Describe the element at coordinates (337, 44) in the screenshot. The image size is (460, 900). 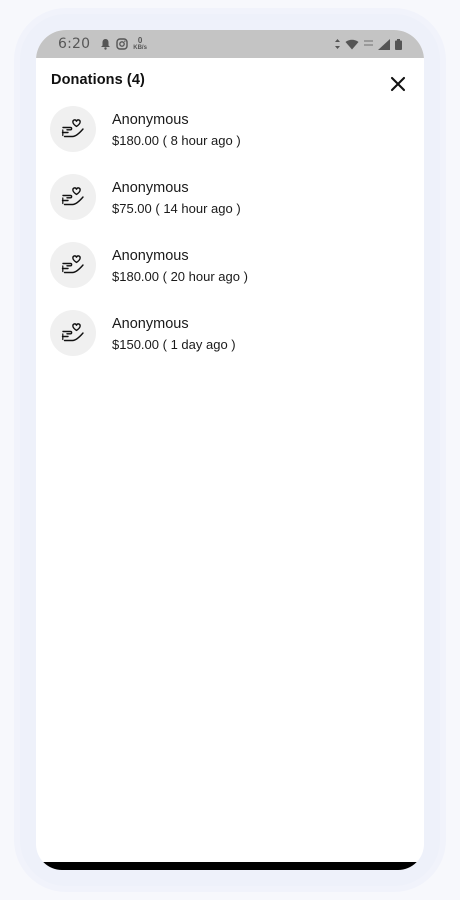
I see `data-arrows-icon` at that location.